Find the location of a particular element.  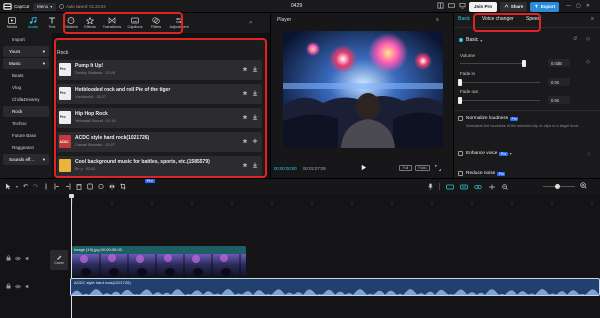

autosave-text: Auto saved: 01:23:03 is located at coordinates (86, 6).